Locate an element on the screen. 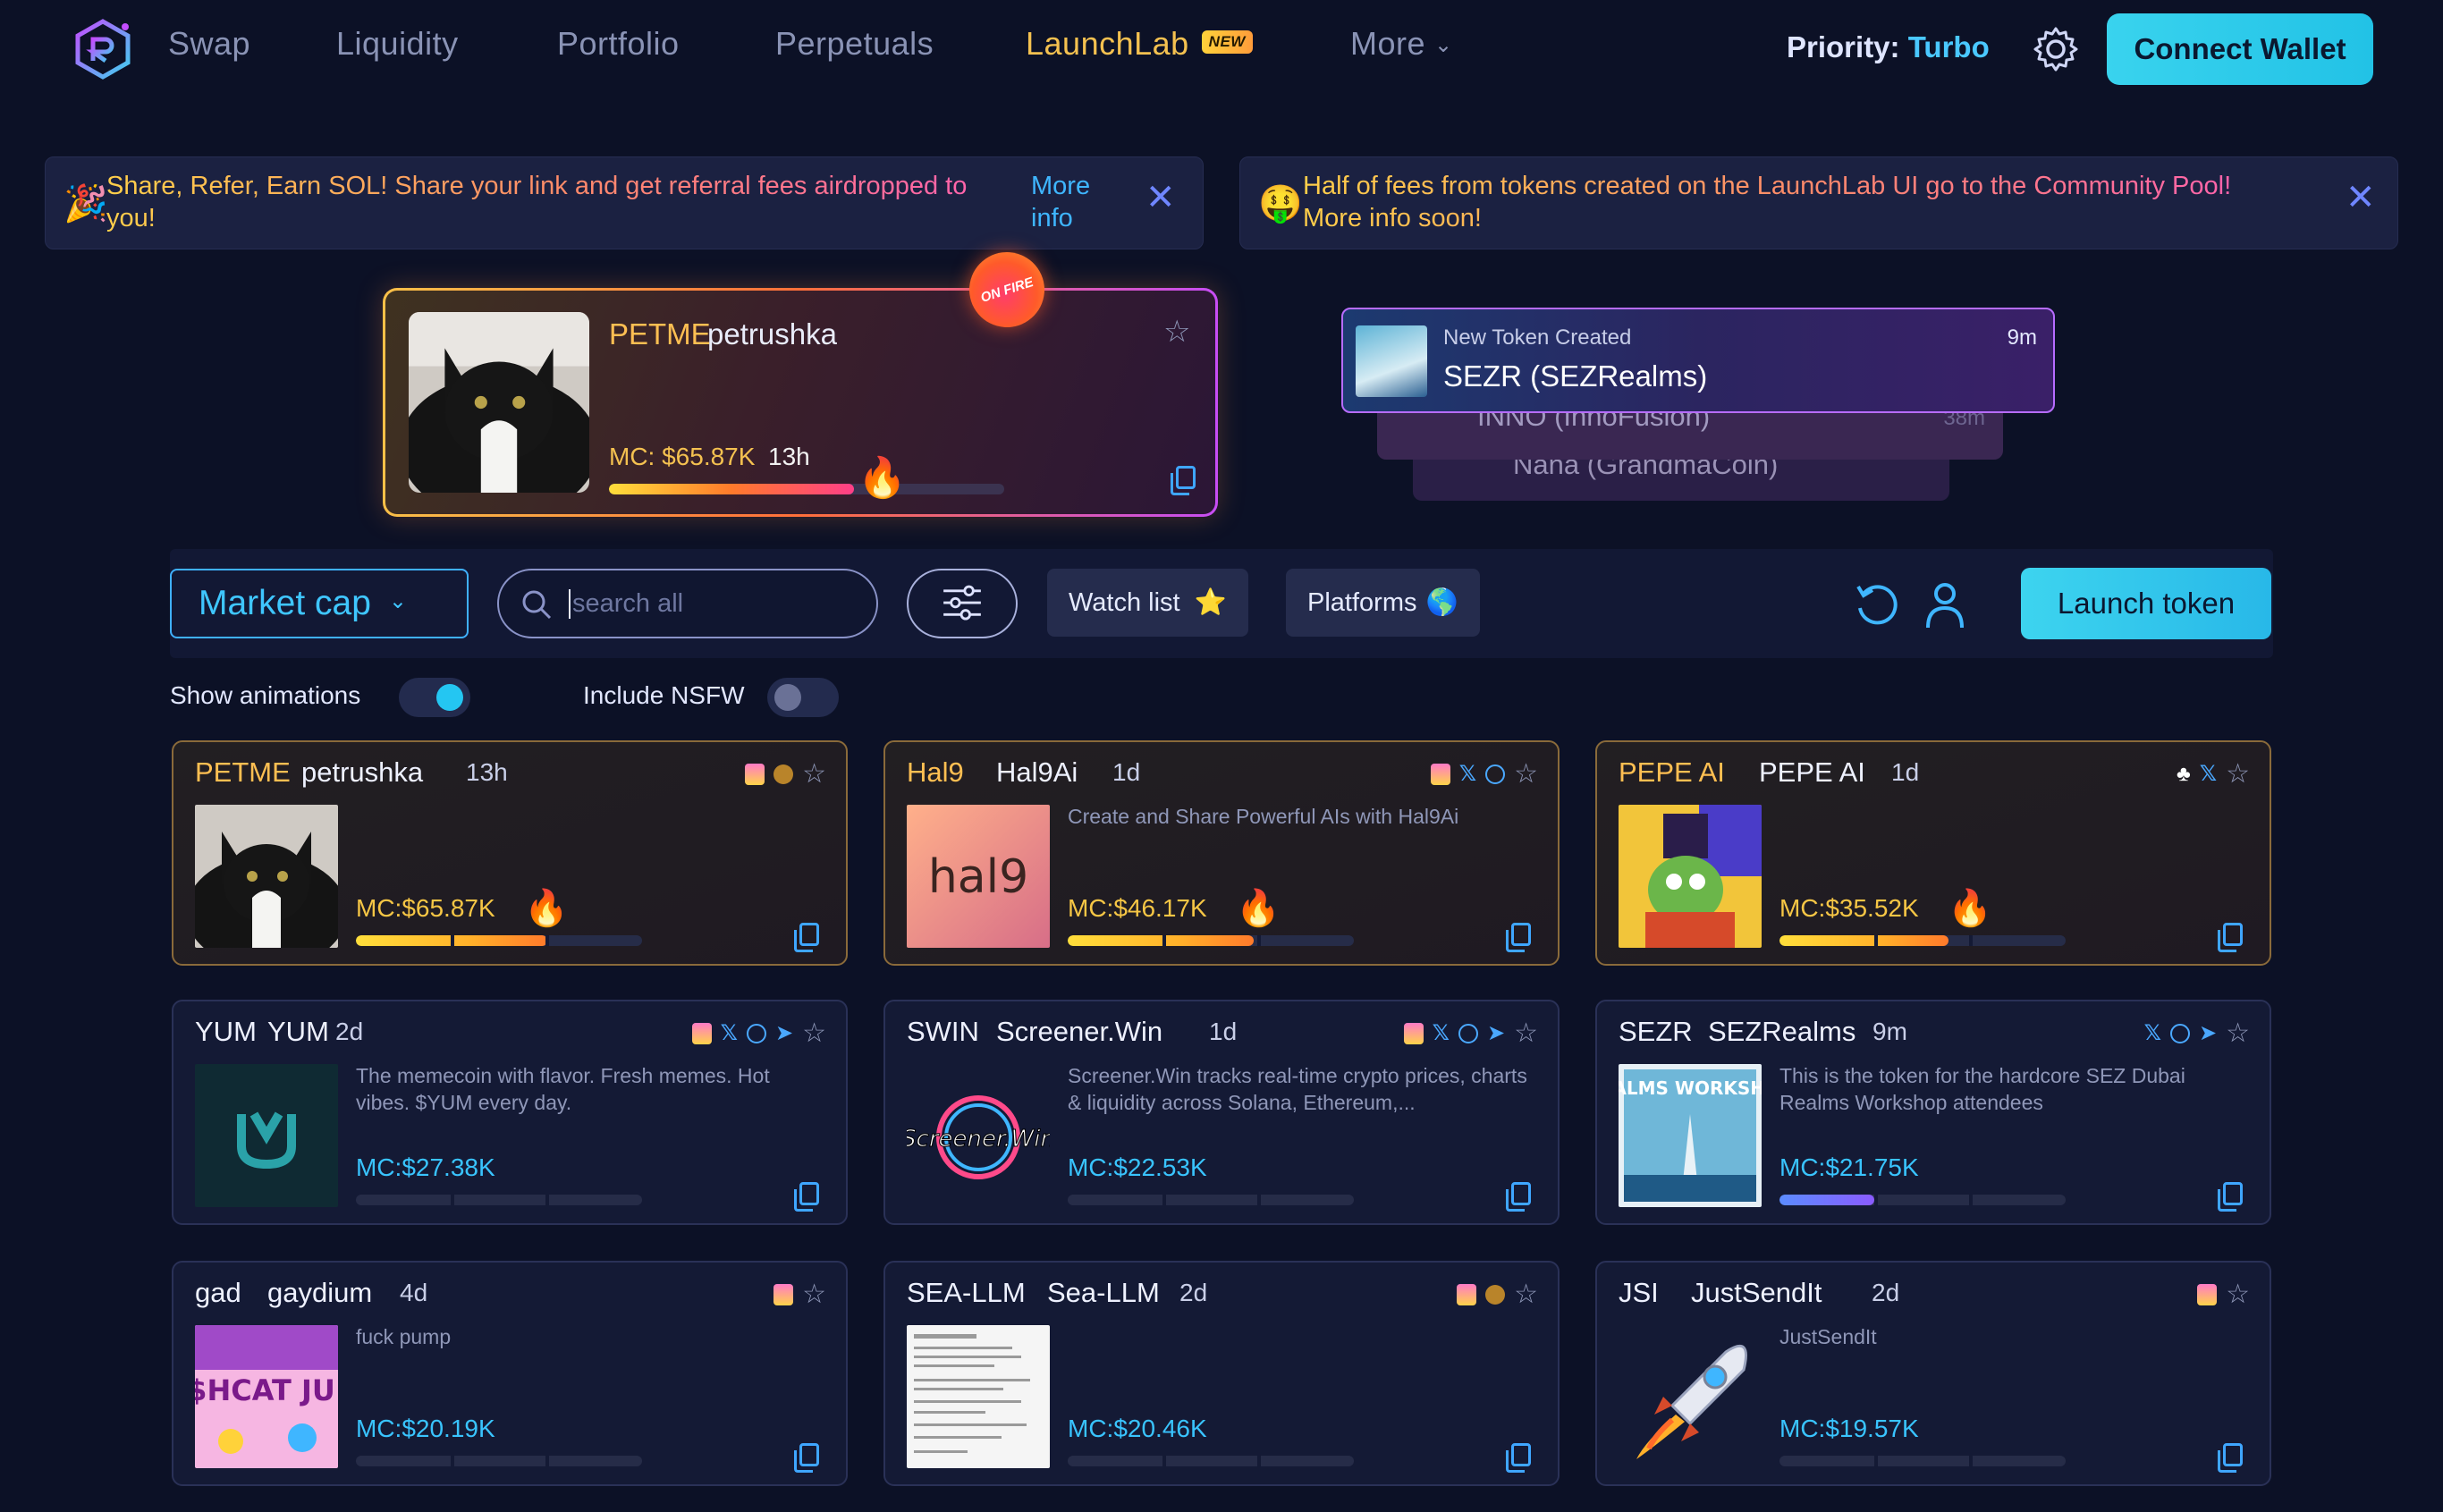 The width and height of the screenshot is (2443, 1512). include-nsfw-toggle is located at coordinates (803, 697).